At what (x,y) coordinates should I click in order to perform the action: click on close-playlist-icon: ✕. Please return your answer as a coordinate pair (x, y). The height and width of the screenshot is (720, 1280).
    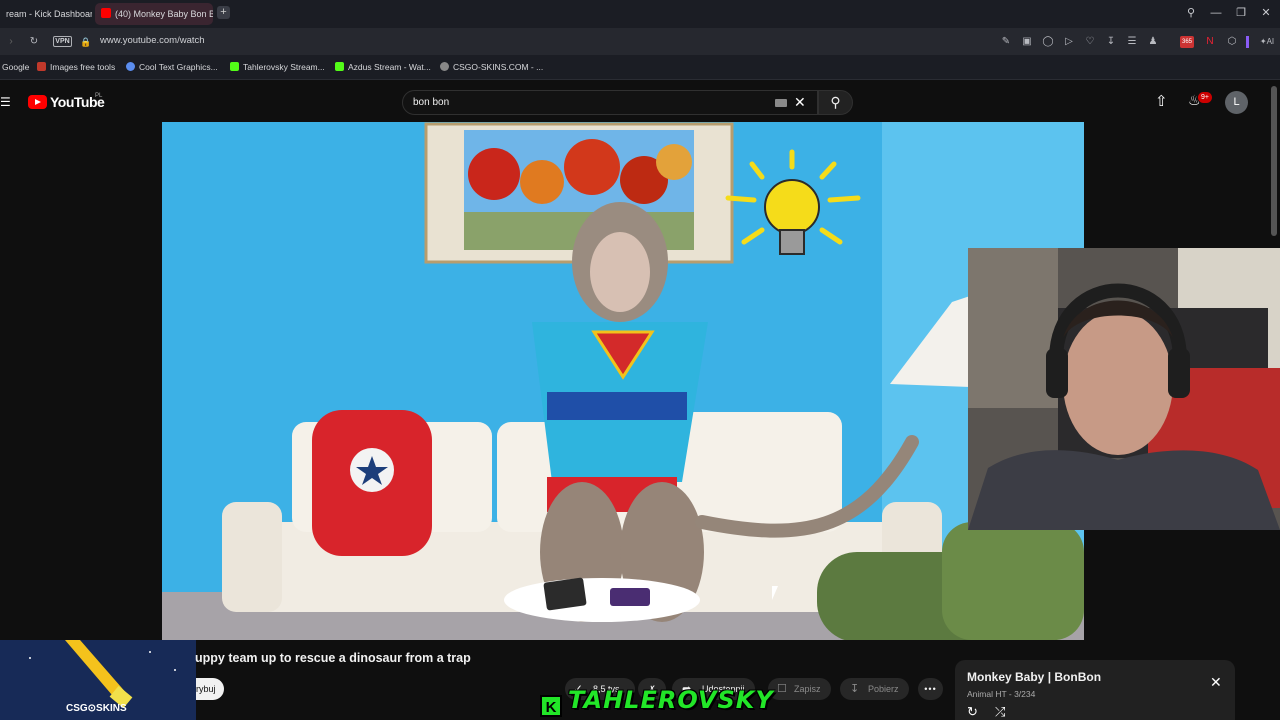
    Looking at the image, I should click on (1216, 682).